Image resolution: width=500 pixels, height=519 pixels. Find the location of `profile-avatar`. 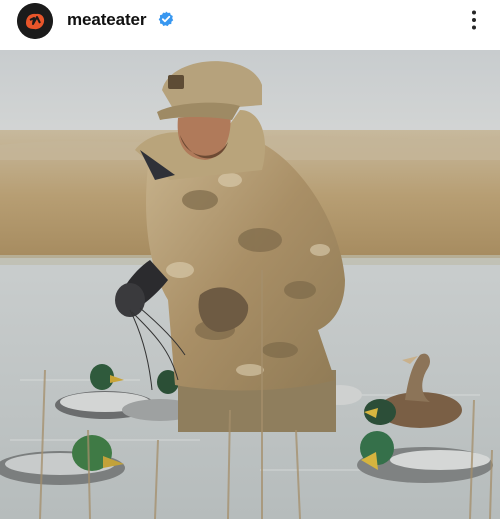

profile-avatar is located at coordinates (35, 21).